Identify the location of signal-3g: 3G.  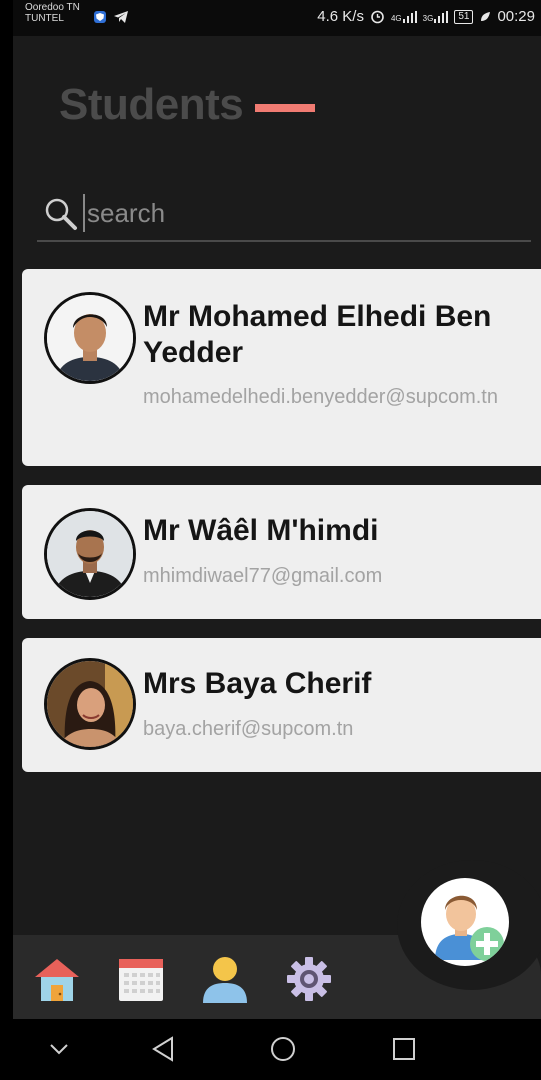
(436, 16).